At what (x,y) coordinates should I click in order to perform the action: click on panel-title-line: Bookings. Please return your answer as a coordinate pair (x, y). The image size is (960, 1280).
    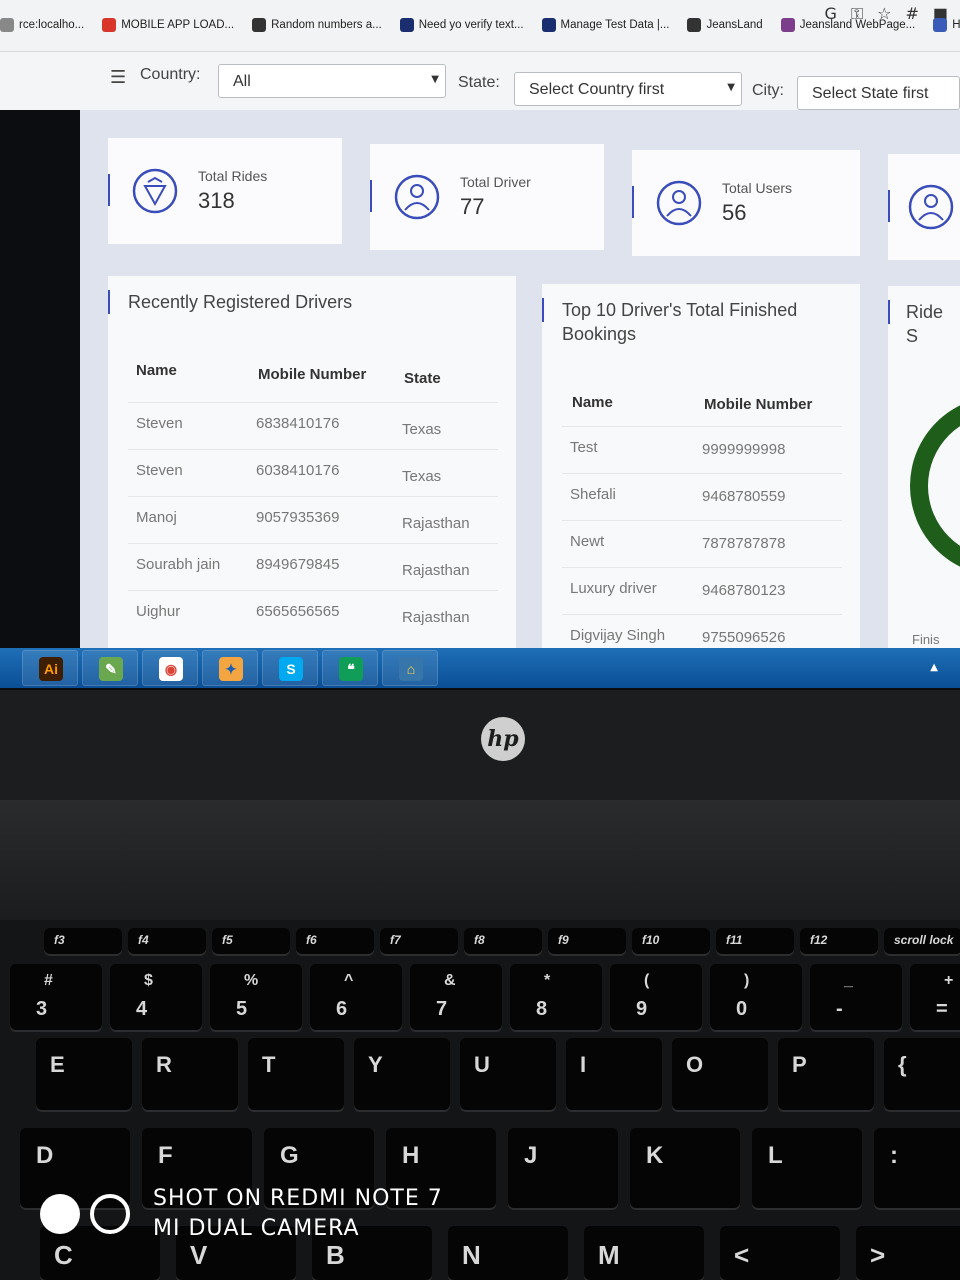
    Looking at the image, I should click on (599, 334).